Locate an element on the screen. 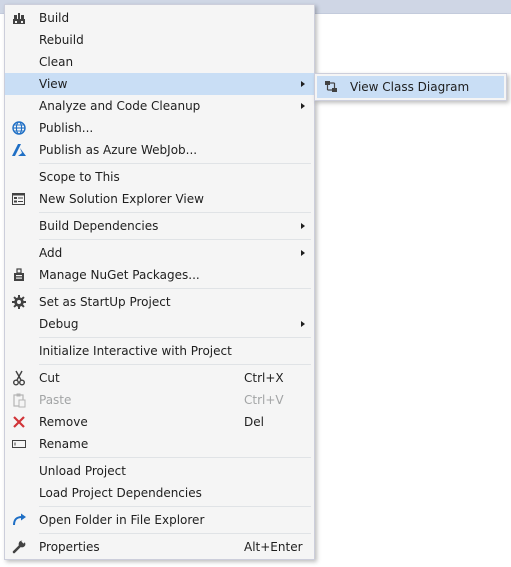  menu-item-label: Scope to This is located at coordinates (79, 177).